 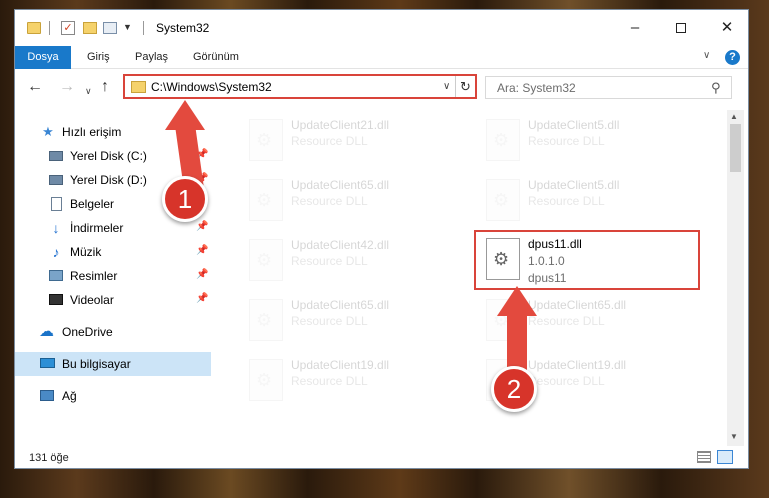 I want to click on search-placeholder: Ara: System32, so click(x=536, y=88).